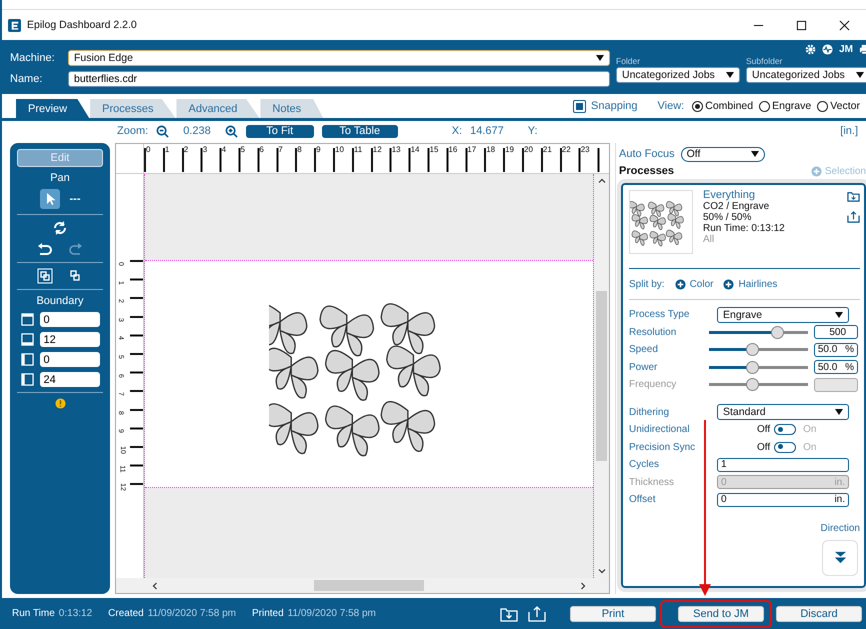 Image resolution: width=866 pixels, height=629 pixels. Describe the element at coordinates (70, 379) in the screenshot. I see `boundary-field: 24` at that location.